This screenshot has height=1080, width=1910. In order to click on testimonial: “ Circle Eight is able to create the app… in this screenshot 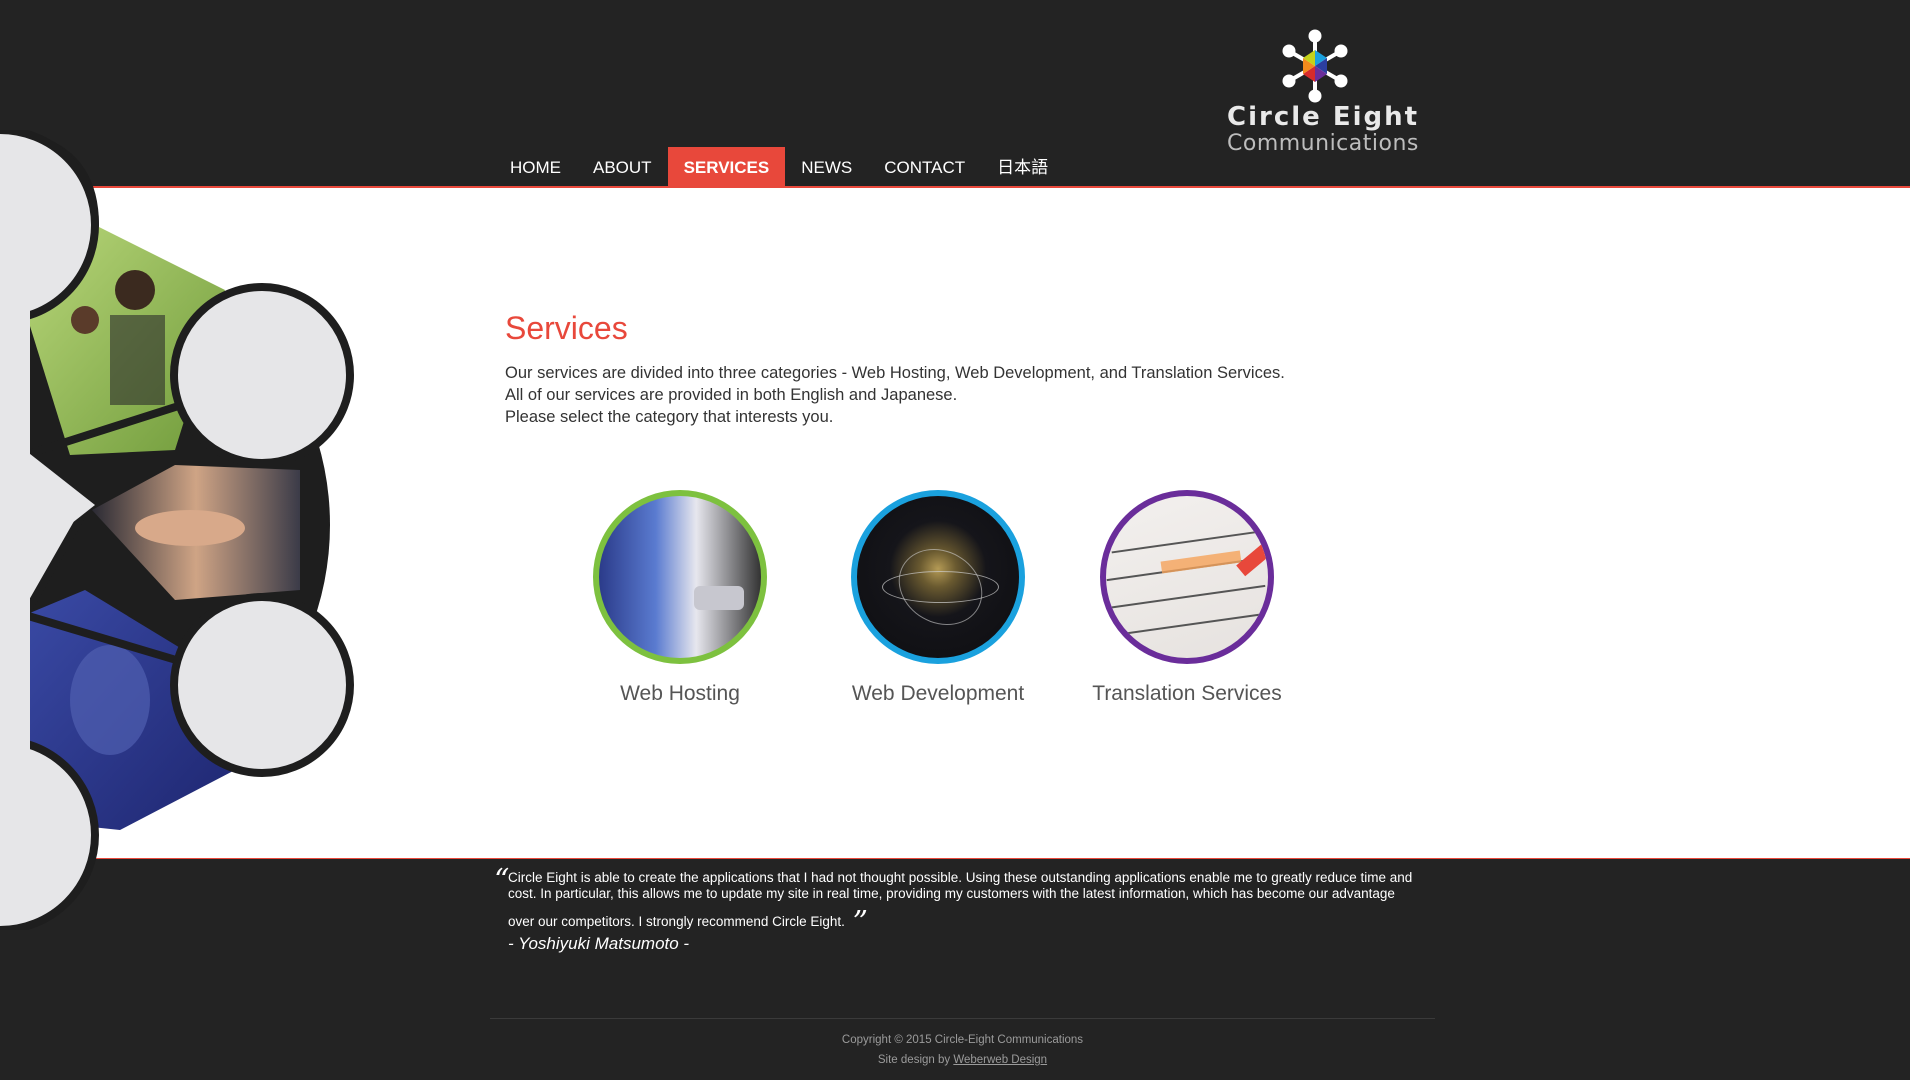, I will do `click(954, 909)`.